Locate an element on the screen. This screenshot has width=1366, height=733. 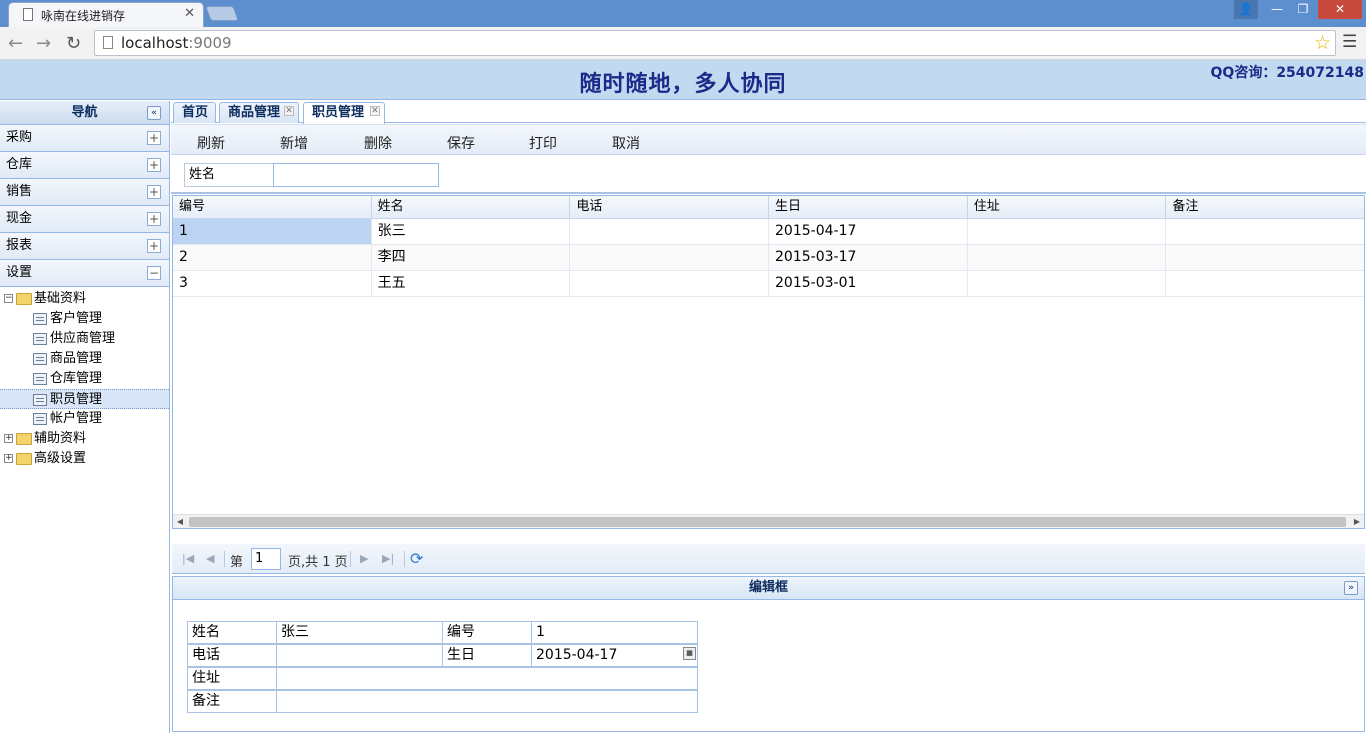
address-bar: localhost:9009 ☆ is located at coordinates (715, 43).